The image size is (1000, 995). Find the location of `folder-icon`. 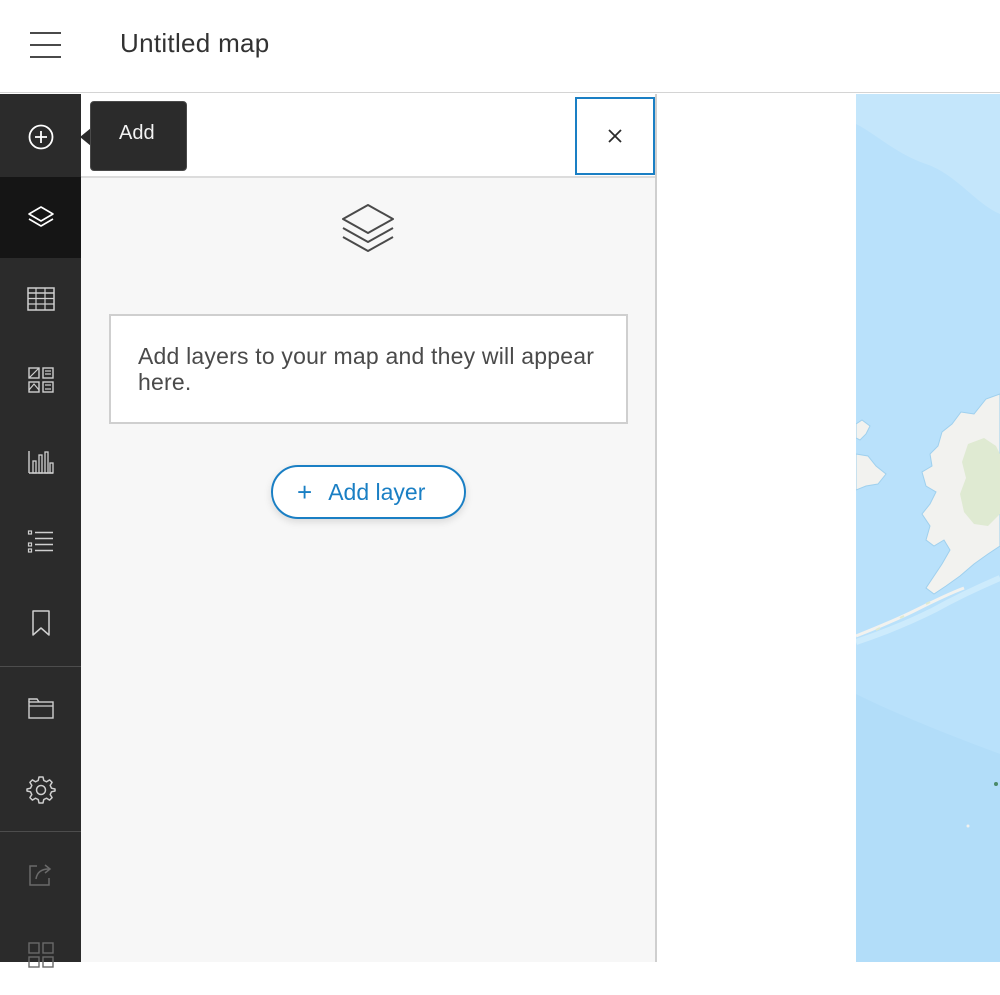

folder-icon is located at coordinates (40, 708).